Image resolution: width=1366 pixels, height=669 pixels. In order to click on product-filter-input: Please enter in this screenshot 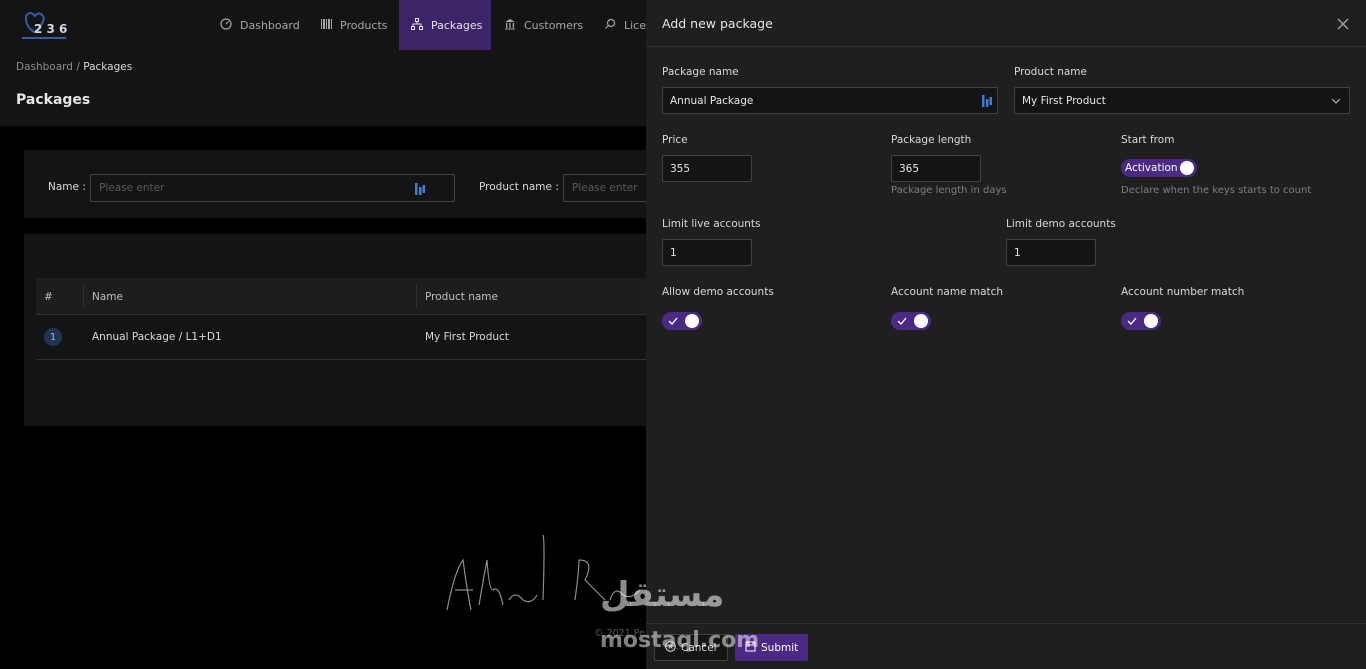, I will do `click(608, 188)`.